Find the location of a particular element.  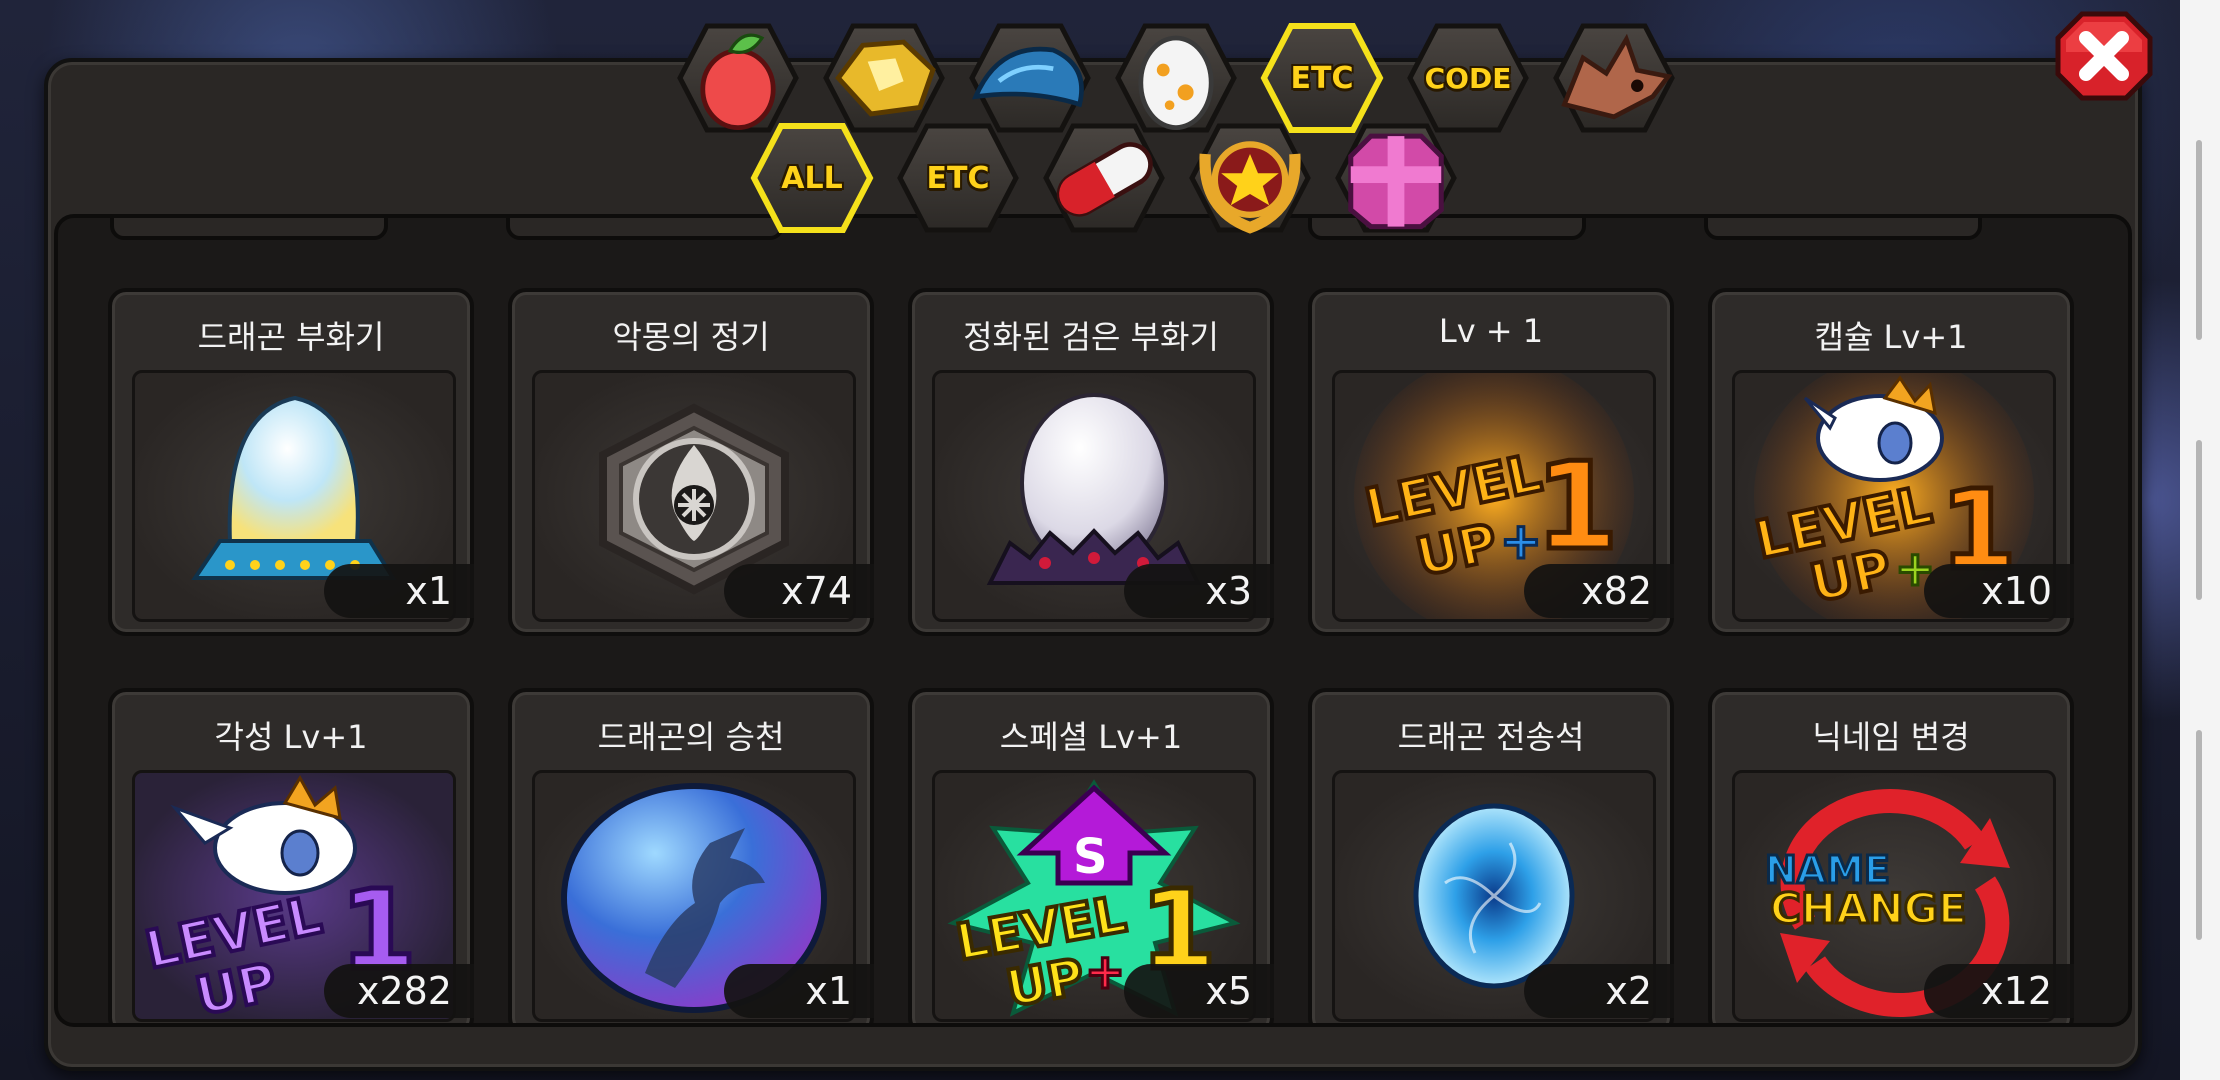

tab-all: ALL is located at coordinates (812, 178).